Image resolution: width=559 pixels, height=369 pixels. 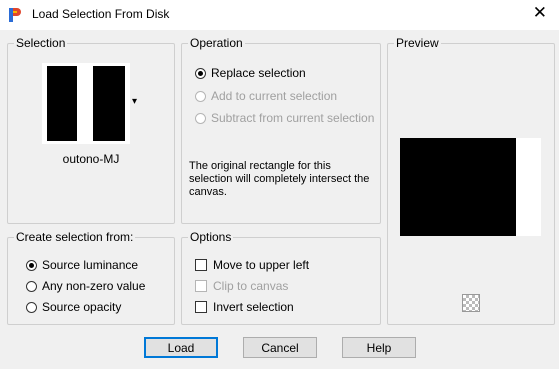 I want to click on checkbox-clip-to-canvas: Clip to canvas, so click(x=241, y=286).